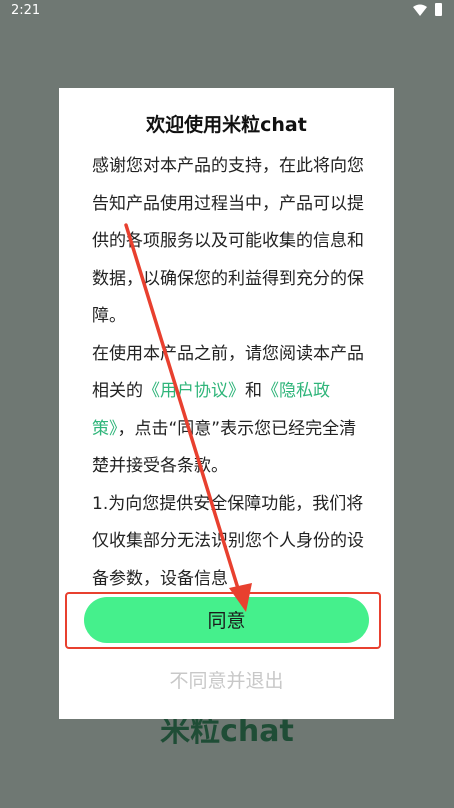 The height and width of the screenshot is (808, 454). Describe the element at coordinates (194, 391) in the screenshot. I see `user-agreement-link: 《用户协议》` at that location.